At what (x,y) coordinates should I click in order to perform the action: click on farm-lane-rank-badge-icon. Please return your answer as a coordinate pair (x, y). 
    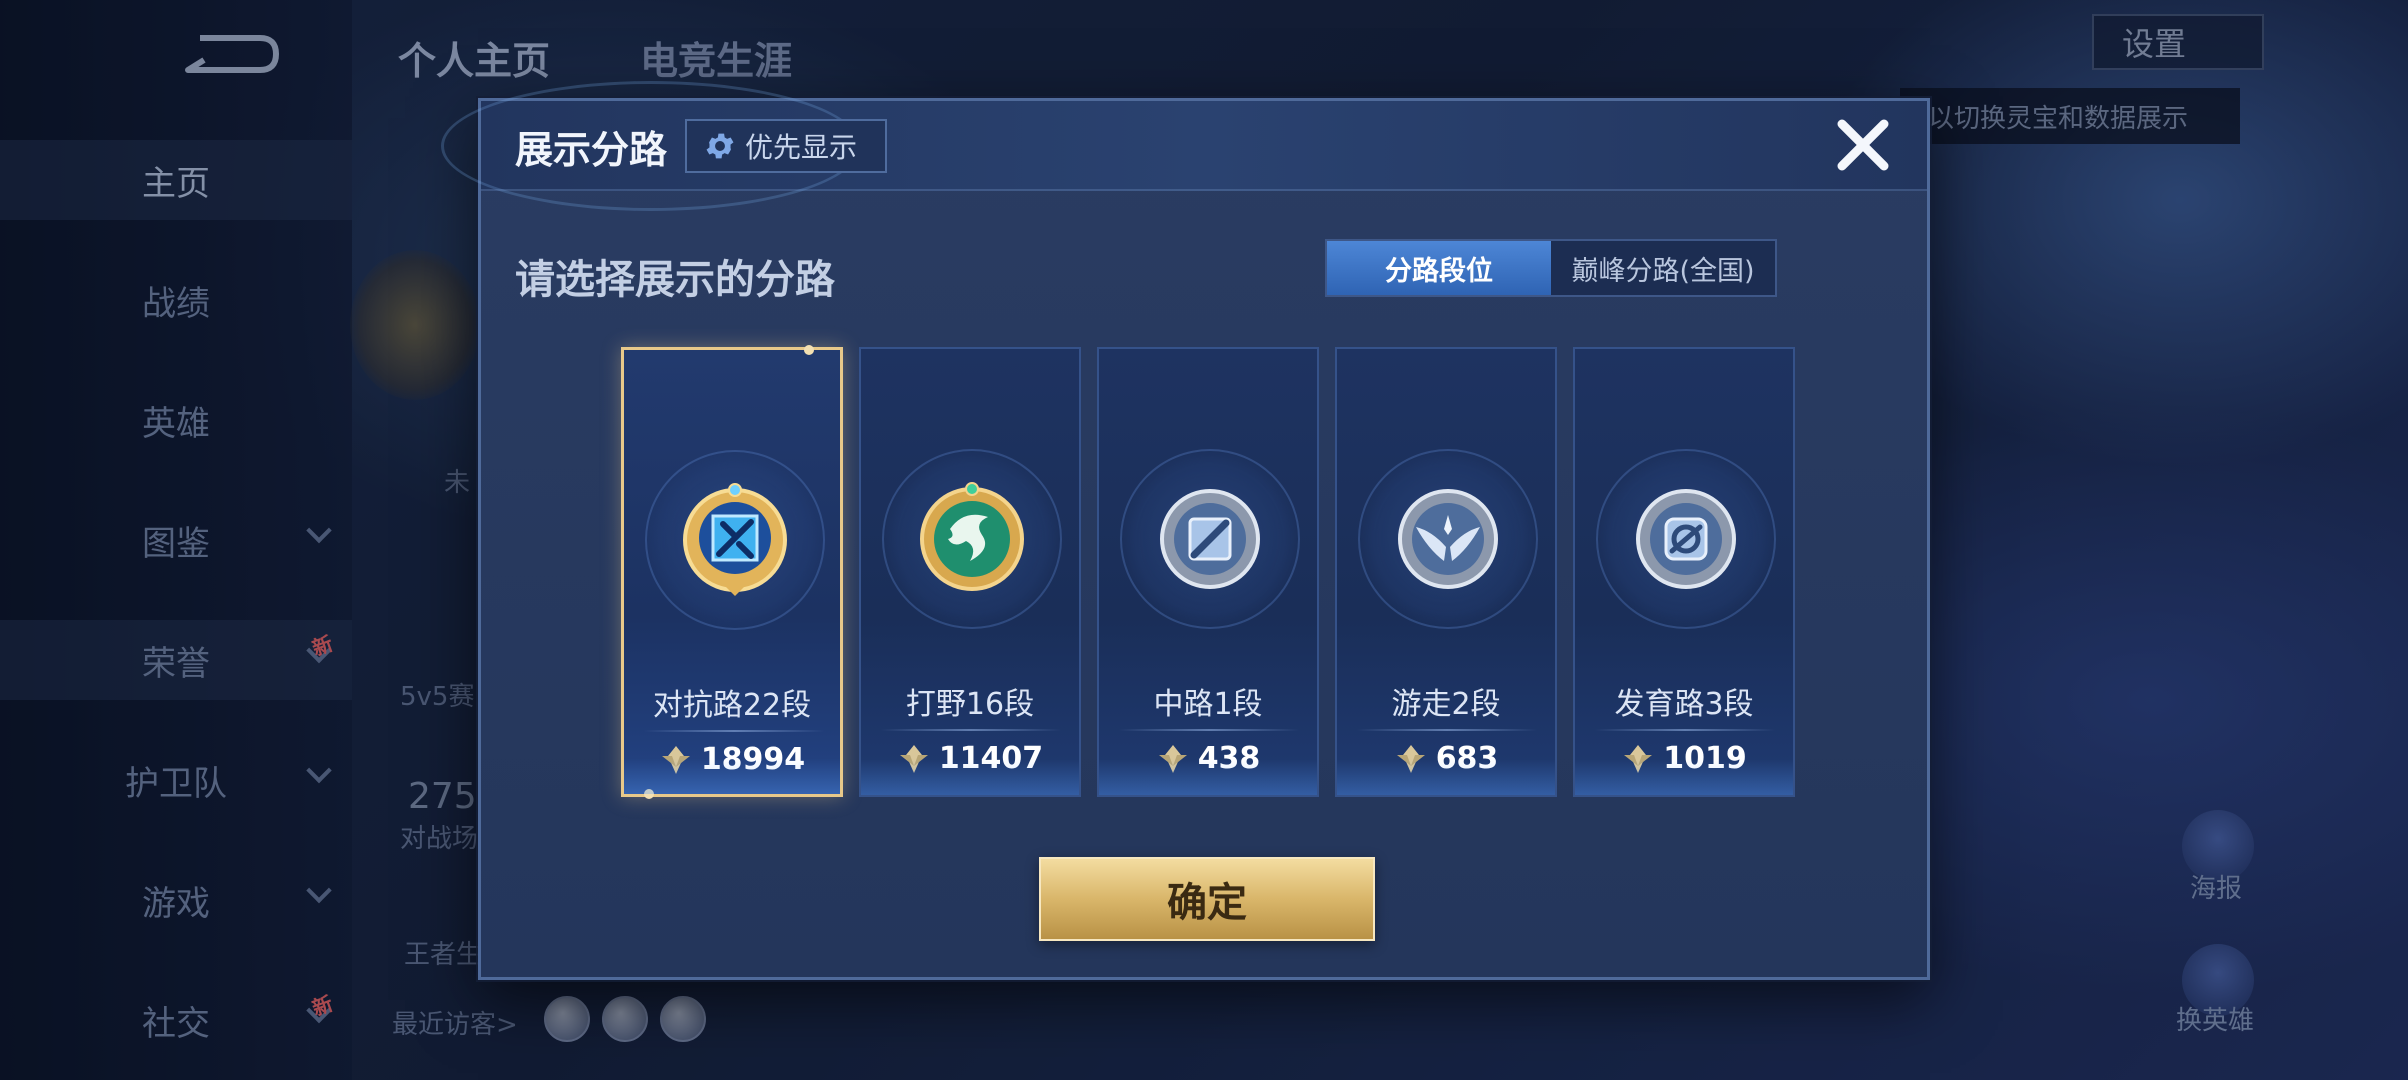
    Looking at the image, I should click on (1686, 539).